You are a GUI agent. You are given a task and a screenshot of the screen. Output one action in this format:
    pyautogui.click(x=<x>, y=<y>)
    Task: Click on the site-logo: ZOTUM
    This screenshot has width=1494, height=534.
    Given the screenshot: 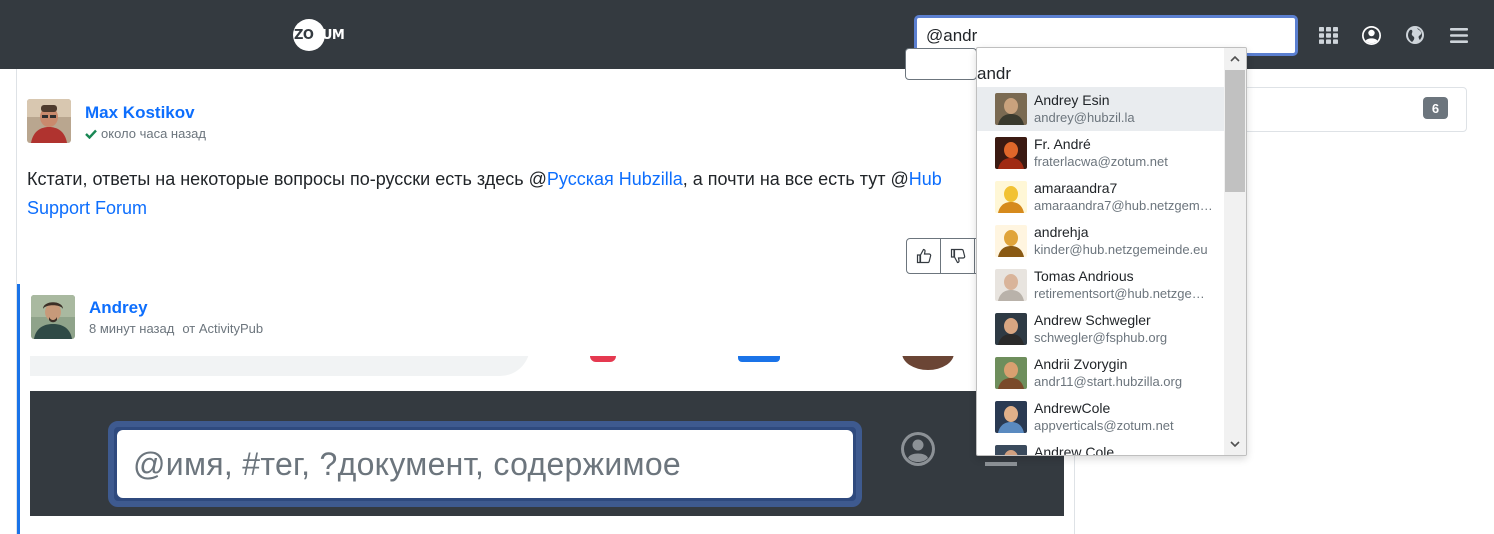 What is the action you would take?
    pyautogui.click(x=321, y=35)
    